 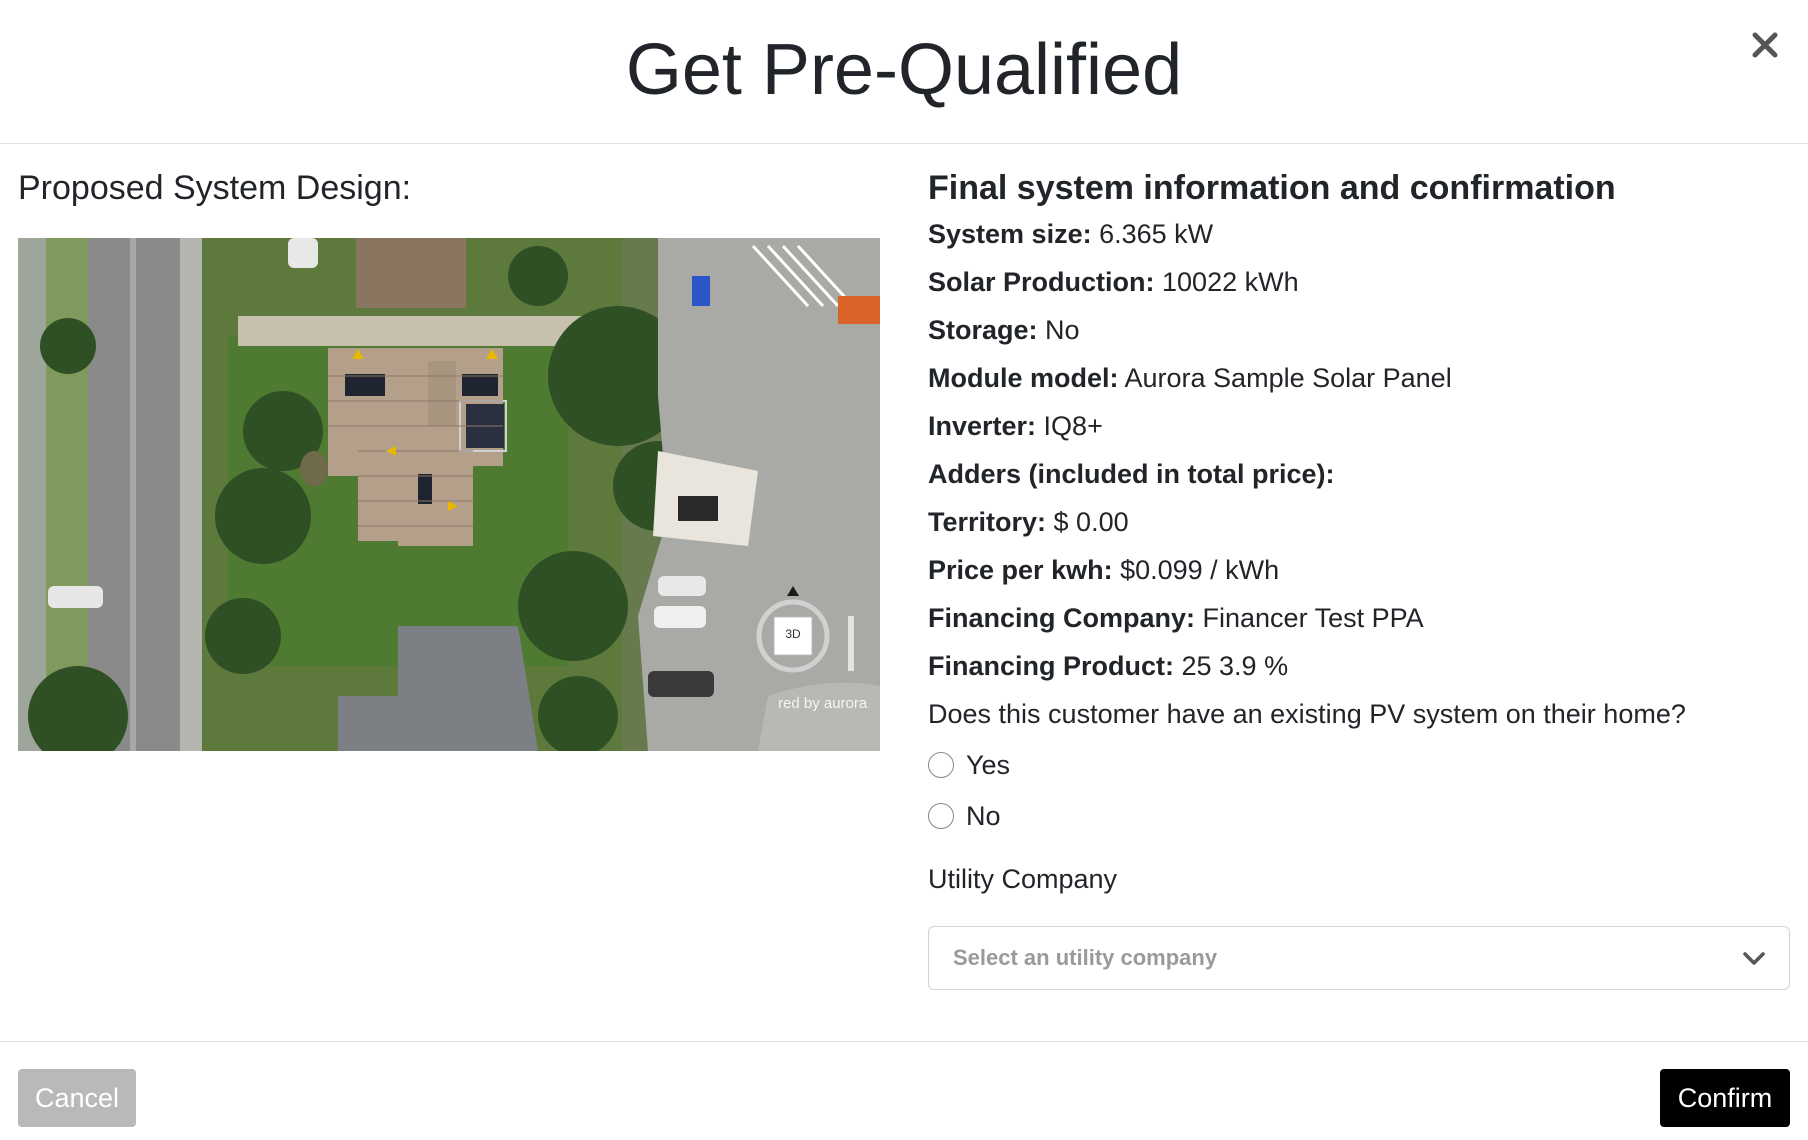 I want to click on system-info-row: Storage: No, so click(x=1359, y=330).